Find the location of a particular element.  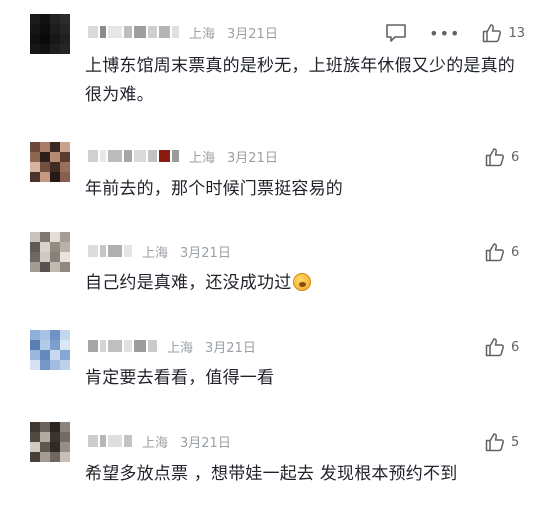

comment-text: 自己约是真难，还没成功过 is located at coordinates (305, 283).